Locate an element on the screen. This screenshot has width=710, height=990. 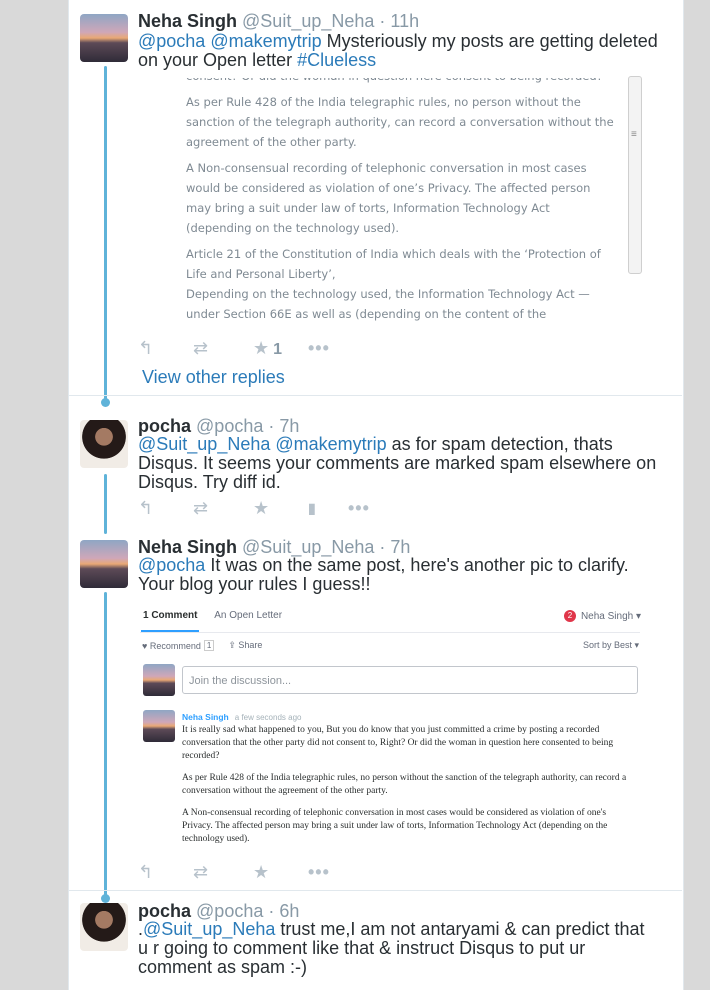
divider is located at coordinates (390, 632).